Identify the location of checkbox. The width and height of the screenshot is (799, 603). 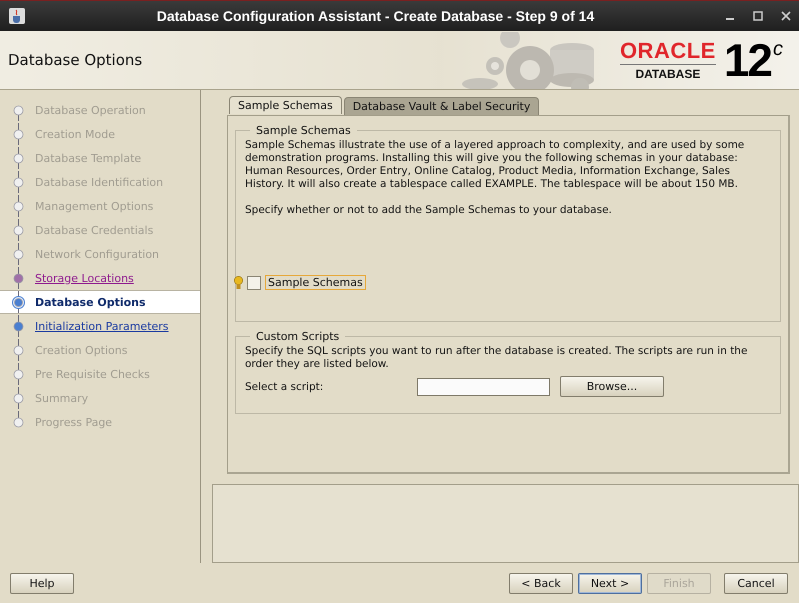
(254, 283).